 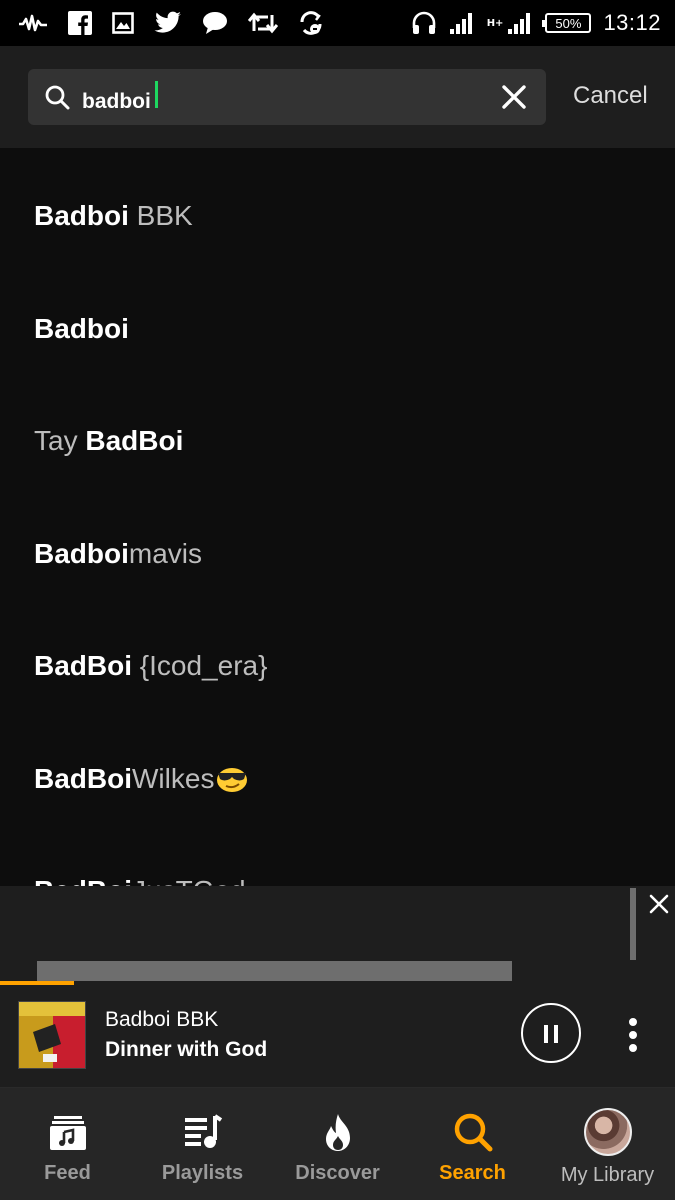 What do you see at coordinates (551, 1033) in the screenshot?
I see `pause-button` at bounding box center [551, 1033].